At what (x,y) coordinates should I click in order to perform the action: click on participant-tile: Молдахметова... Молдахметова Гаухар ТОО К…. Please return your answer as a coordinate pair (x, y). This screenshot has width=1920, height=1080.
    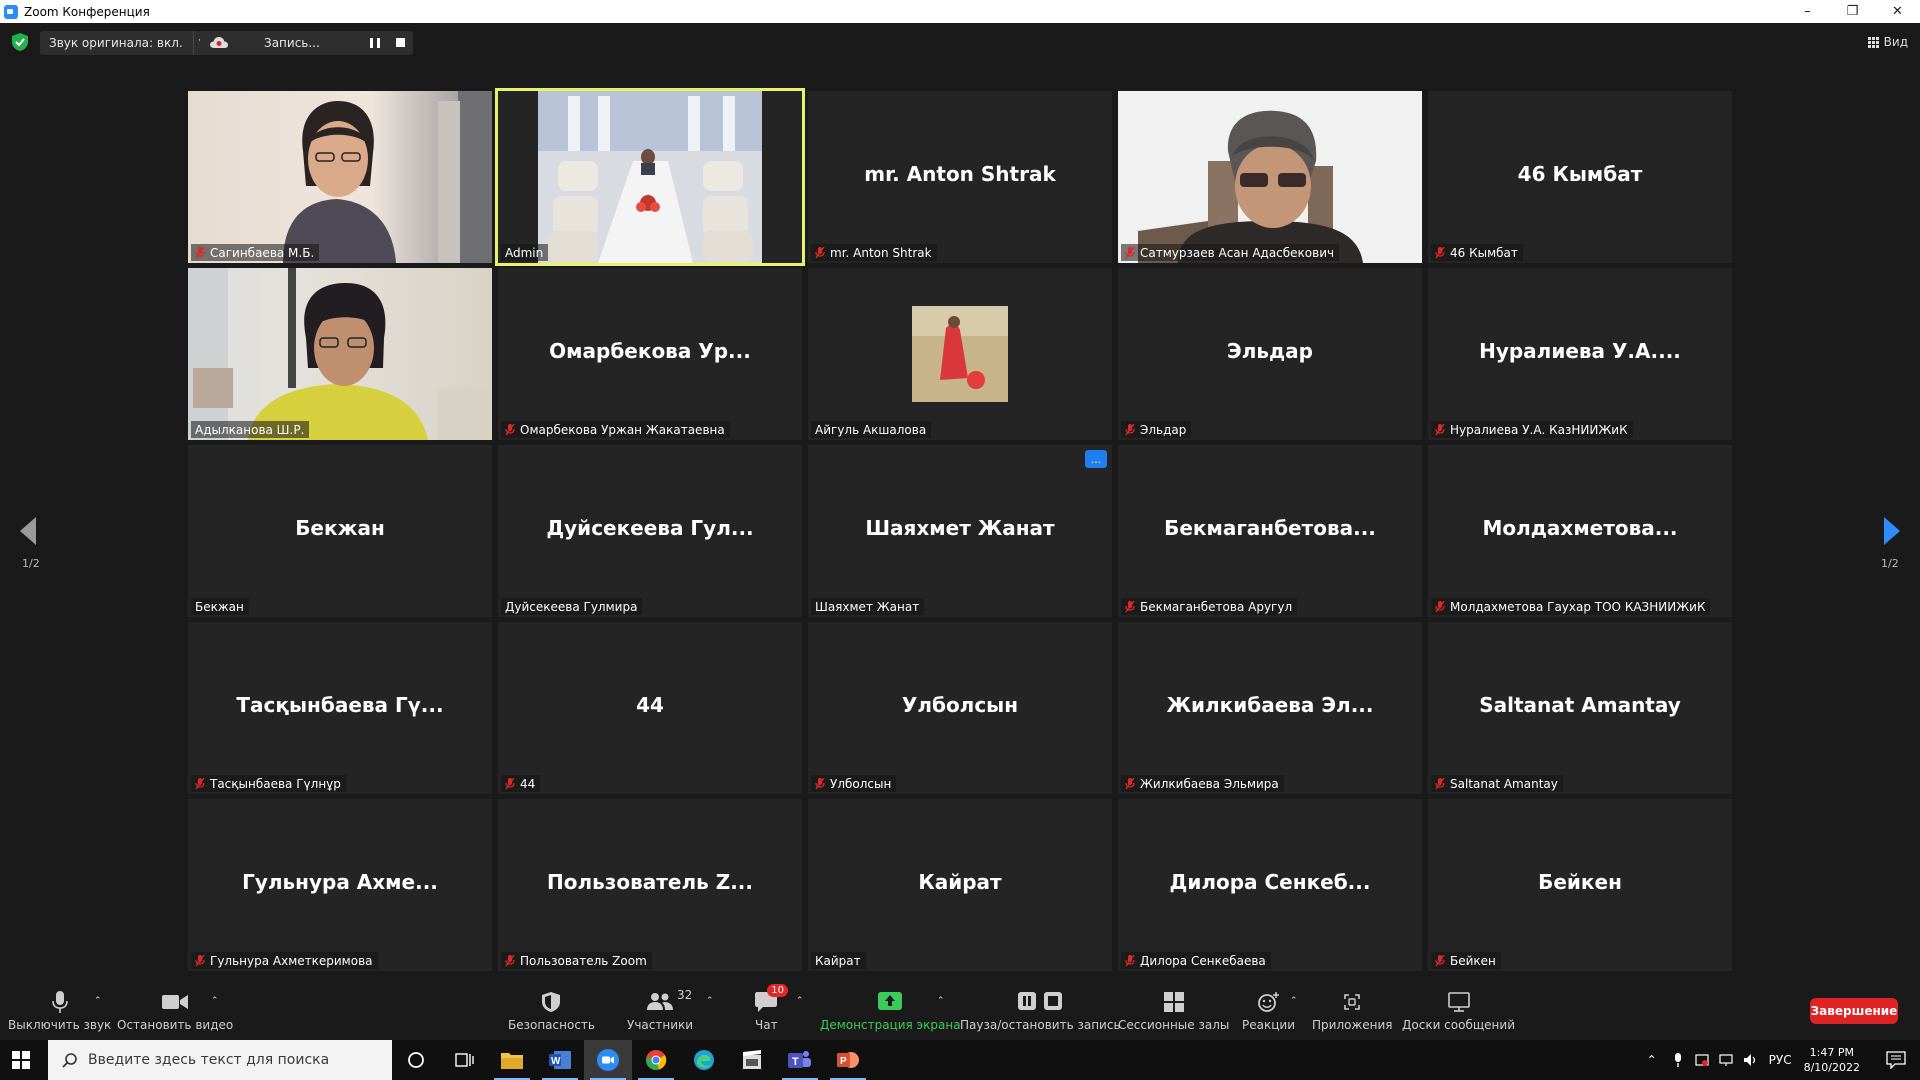
    Looking at the image, I should click on (1580, 531).